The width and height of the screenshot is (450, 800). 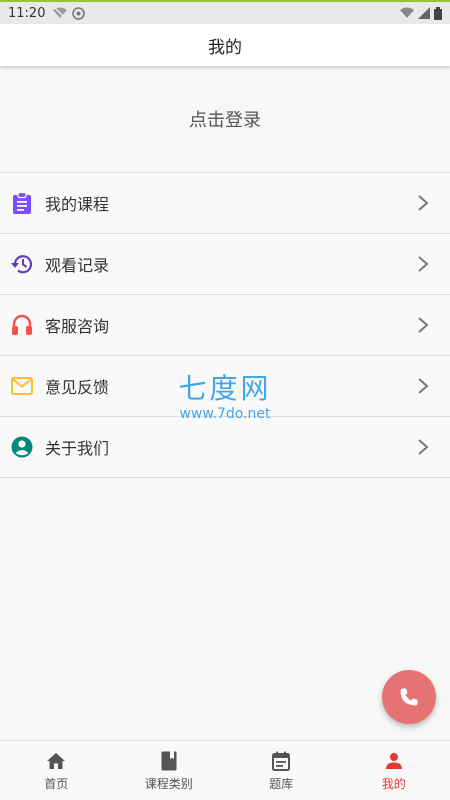 I want to click on call-fab-button, so click(x=409, y=697).